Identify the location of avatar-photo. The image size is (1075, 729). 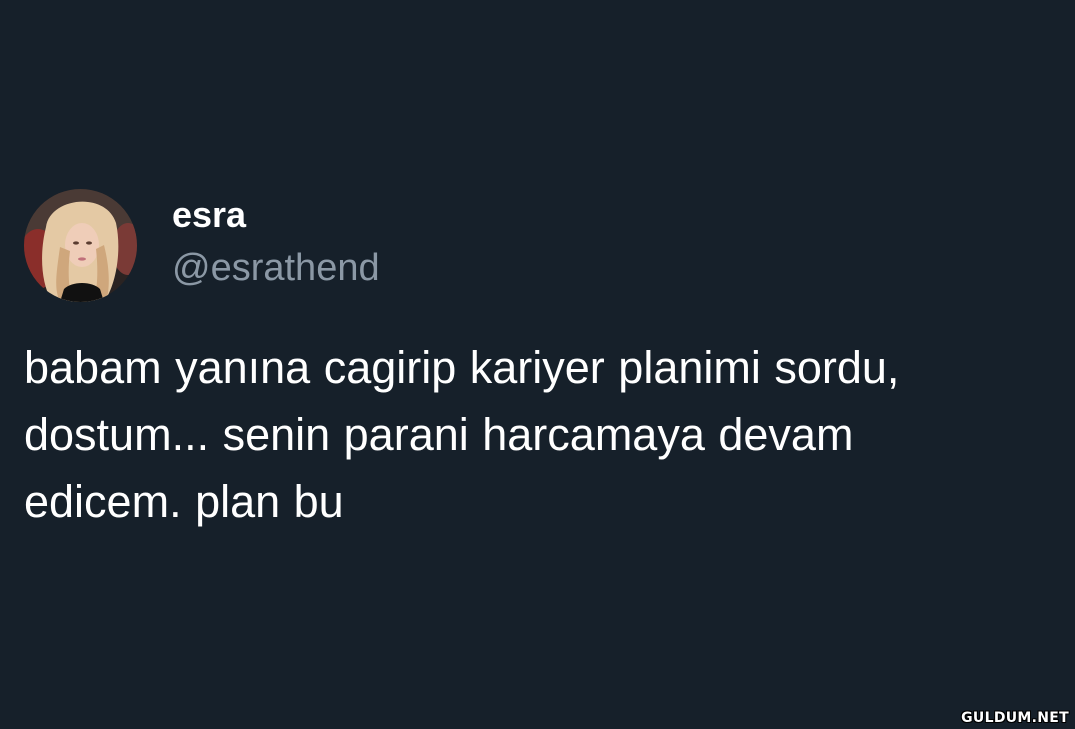
(80, 245).